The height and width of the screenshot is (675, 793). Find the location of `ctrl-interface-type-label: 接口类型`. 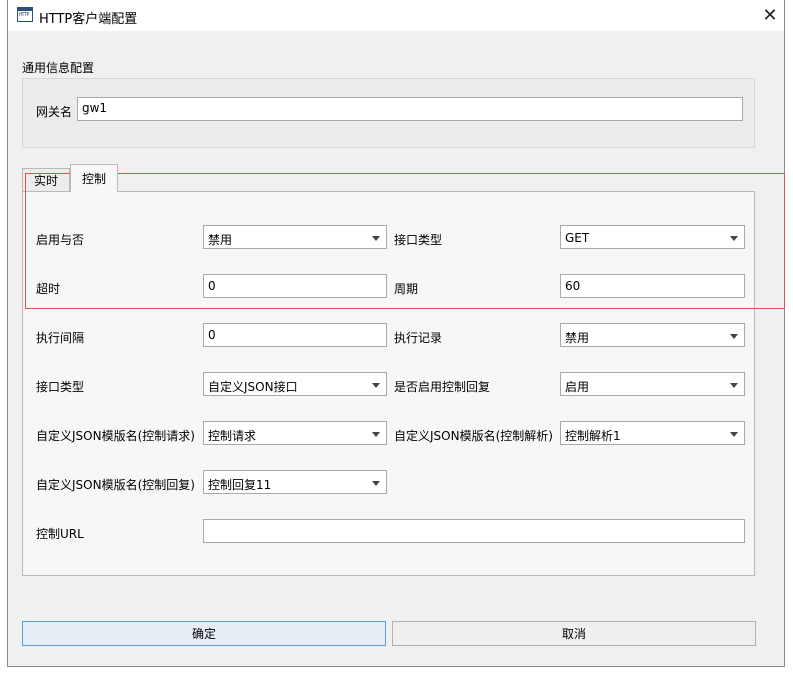

ctrl-interface-type-label: 接口类型 is located at coordinates (60, 387).